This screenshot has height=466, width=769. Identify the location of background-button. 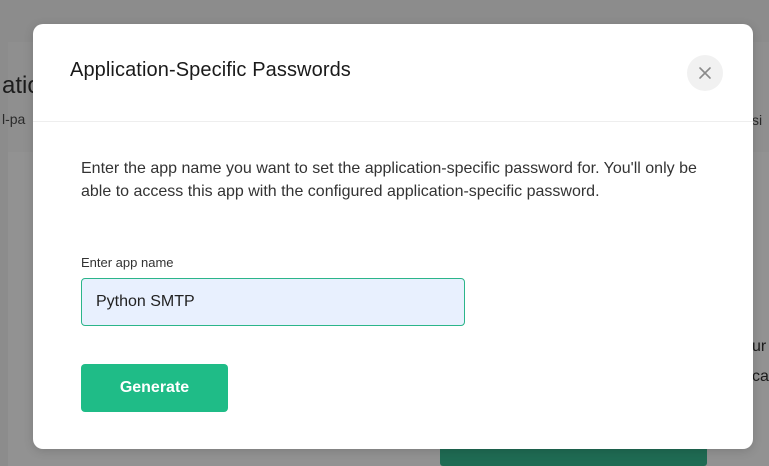
(573, 456).